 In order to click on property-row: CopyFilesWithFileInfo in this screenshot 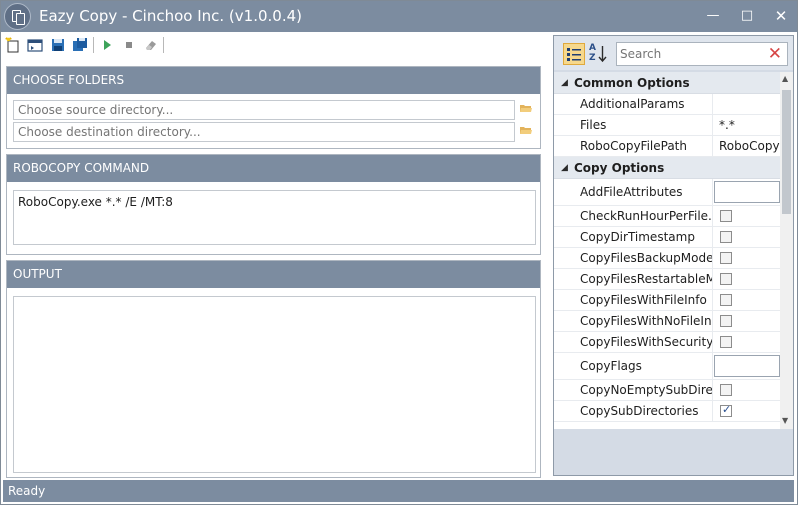, I will do `click(667, 300)`.